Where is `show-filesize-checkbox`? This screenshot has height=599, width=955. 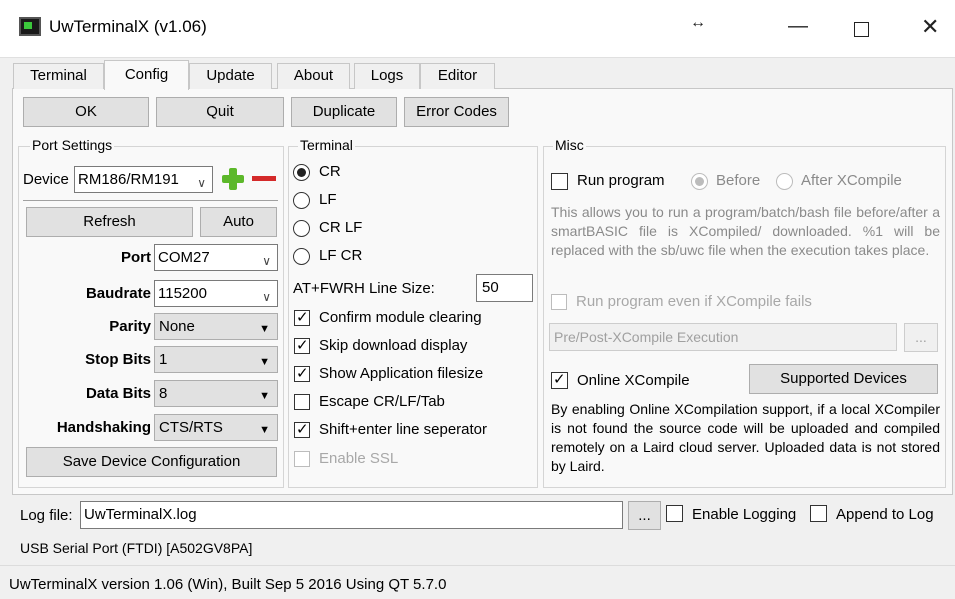 show-filesize-checkbox is located at coordinates (302, 373).